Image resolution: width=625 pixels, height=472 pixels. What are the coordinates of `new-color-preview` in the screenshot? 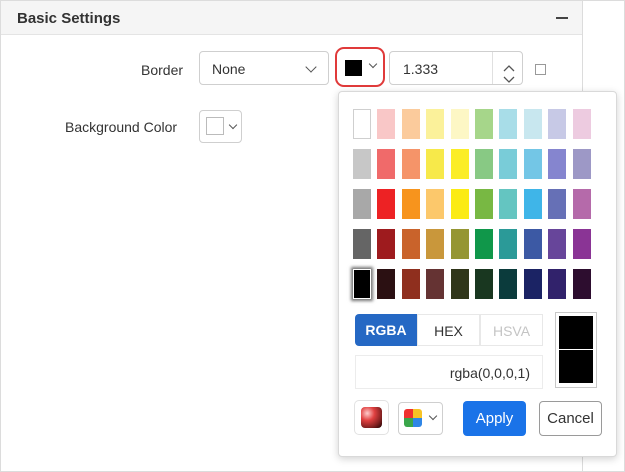 It's located at (576, 332).